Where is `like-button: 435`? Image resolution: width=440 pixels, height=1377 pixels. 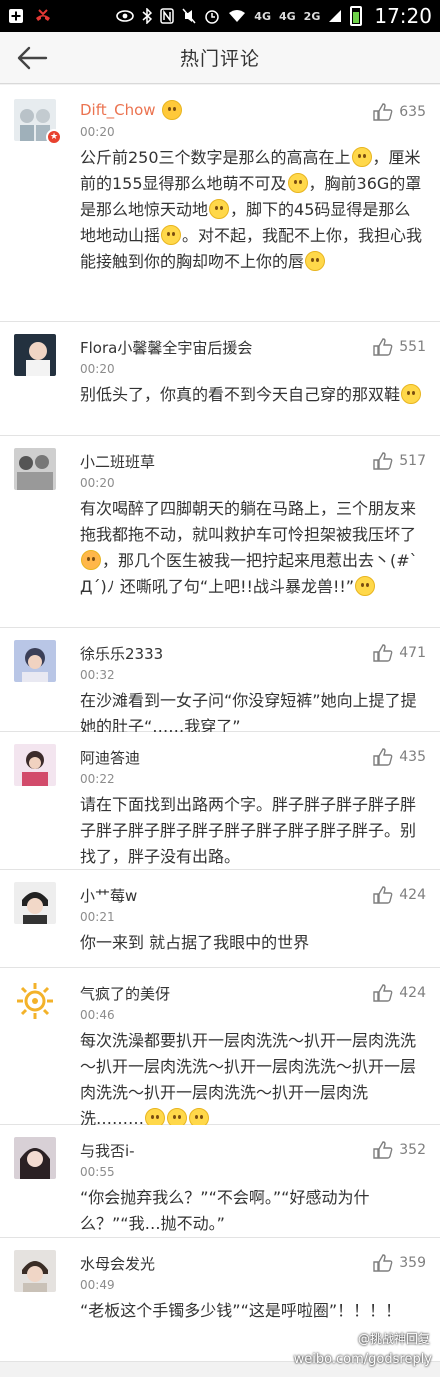
like-button: 435 is located at coordinates (399, 757).